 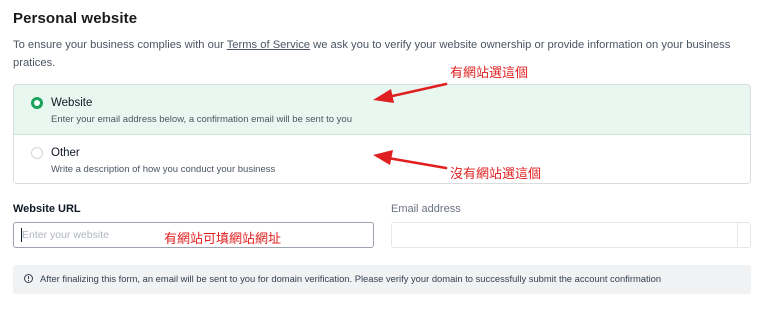 I want to click on email-field-addon, so click(x=743, y=235).